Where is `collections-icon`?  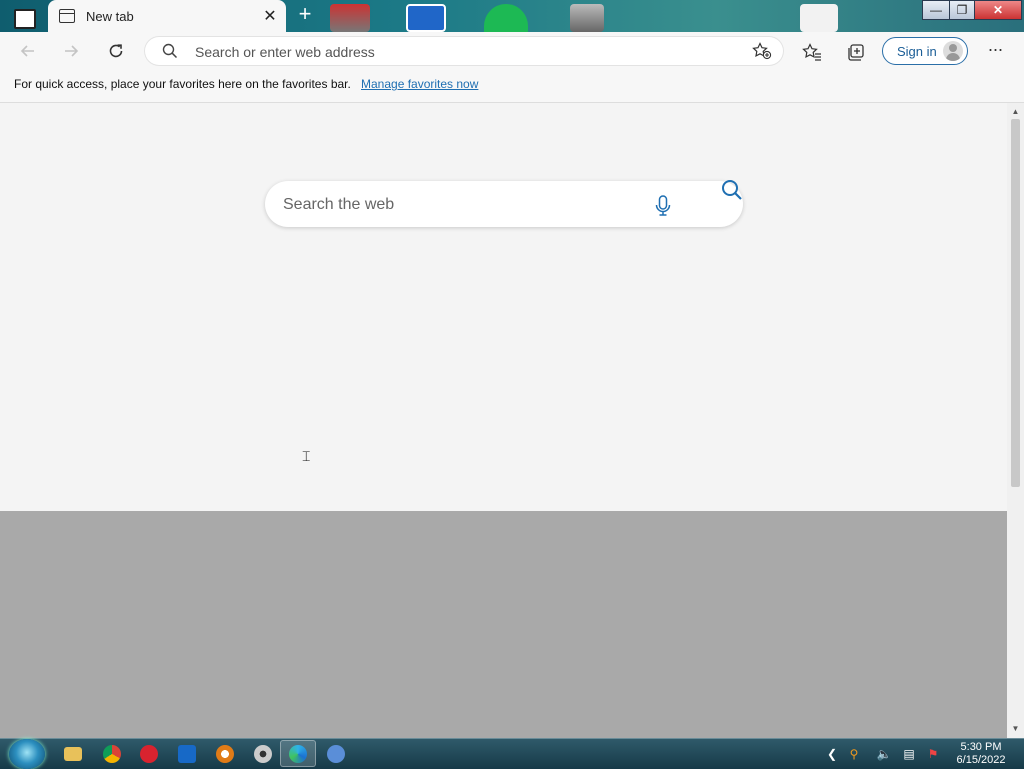 collections-icon is located at coordinates (856, 52).